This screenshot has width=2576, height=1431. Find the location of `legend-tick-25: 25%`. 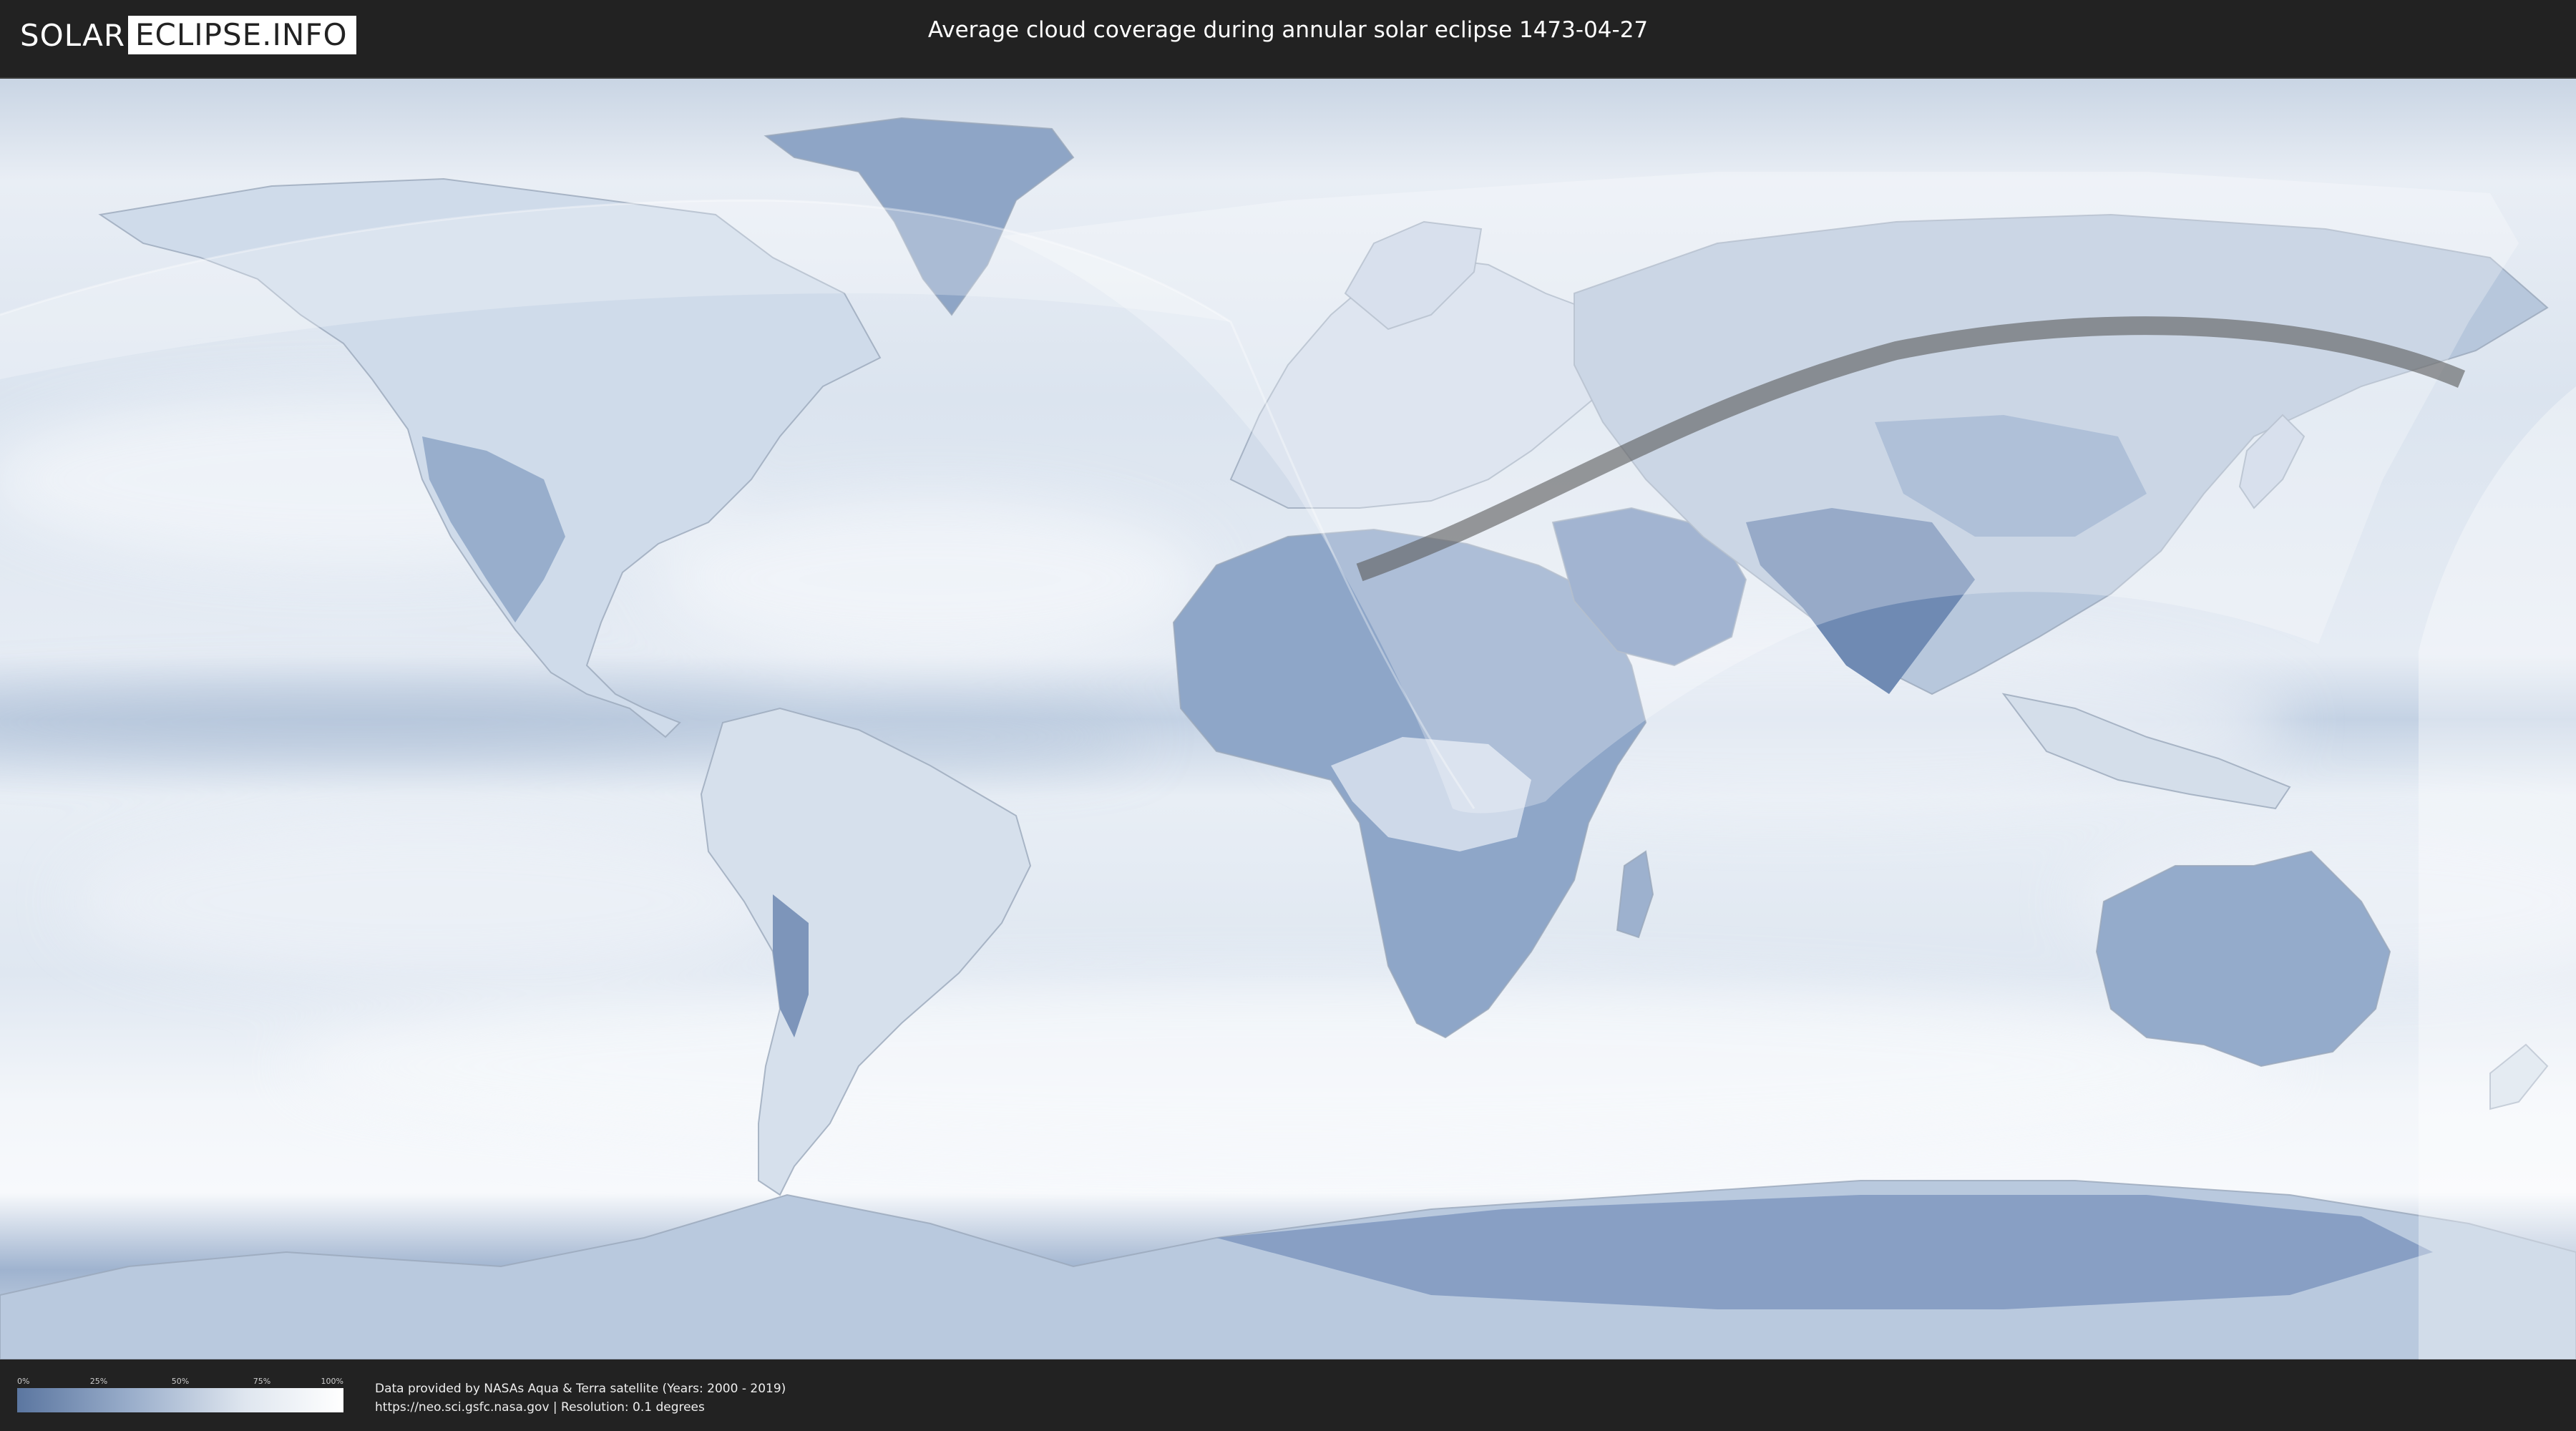

legend-tick-25: 25% is located at coordinates (98, 1382).